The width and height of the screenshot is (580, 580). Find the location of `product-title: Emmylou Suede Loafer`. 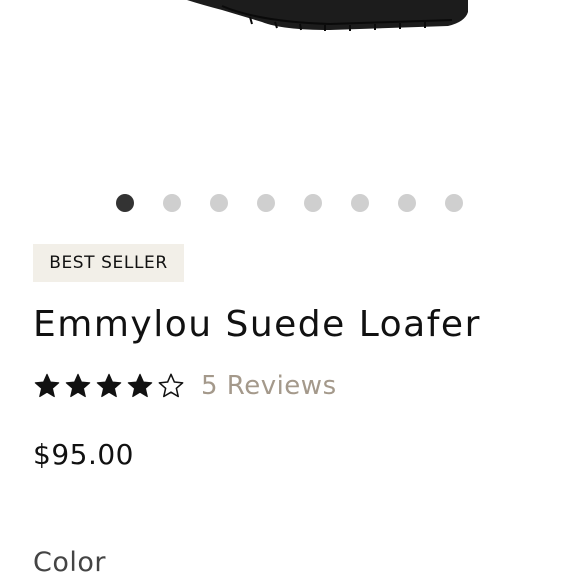

product-title: Emmylou Suede Loafer is located at coordinates (257, 324).